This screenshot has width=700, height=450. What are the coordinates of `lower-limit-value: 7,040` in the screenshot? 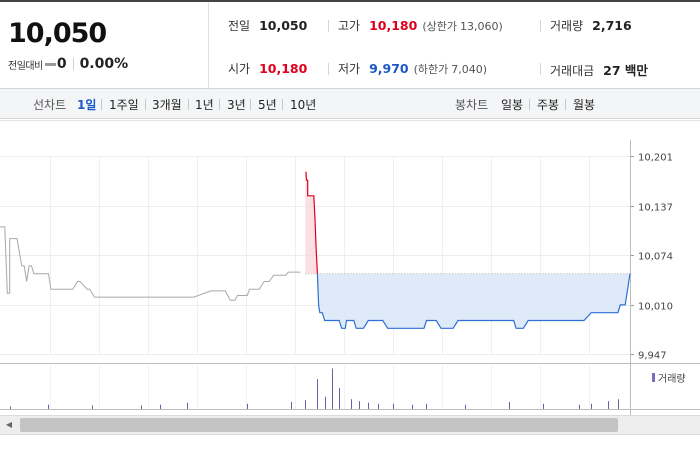 It's located at (467, 69).